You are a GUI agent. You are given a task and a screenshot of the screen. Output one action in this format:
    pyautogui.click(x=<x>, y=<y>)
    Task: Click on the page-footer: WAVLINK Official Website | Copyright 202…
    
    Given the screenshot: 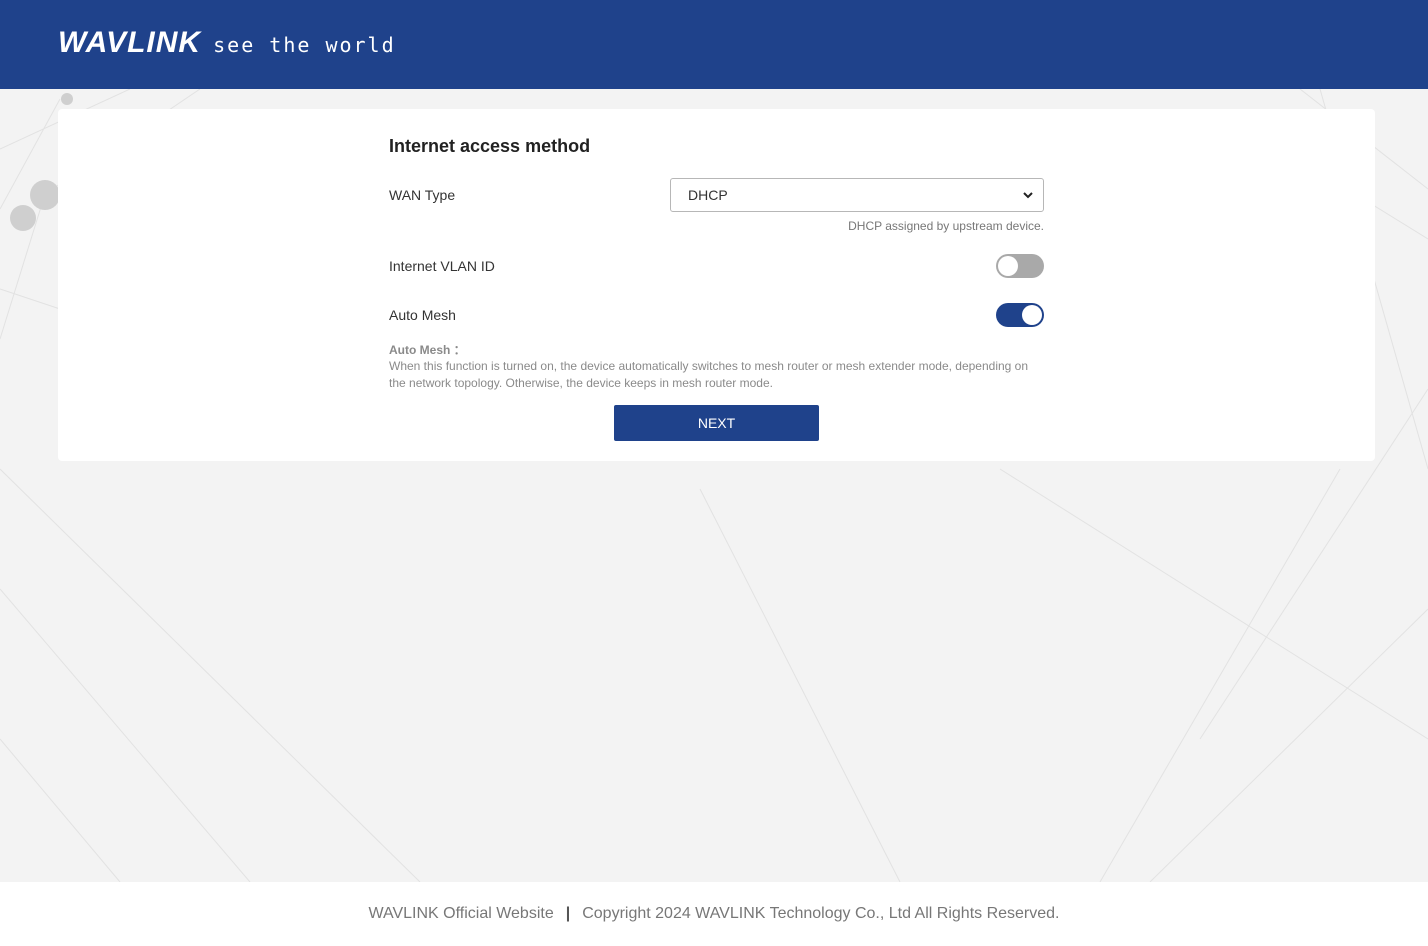 What is the action you would take?
    pyautogui.click(x=714, y=914)
    